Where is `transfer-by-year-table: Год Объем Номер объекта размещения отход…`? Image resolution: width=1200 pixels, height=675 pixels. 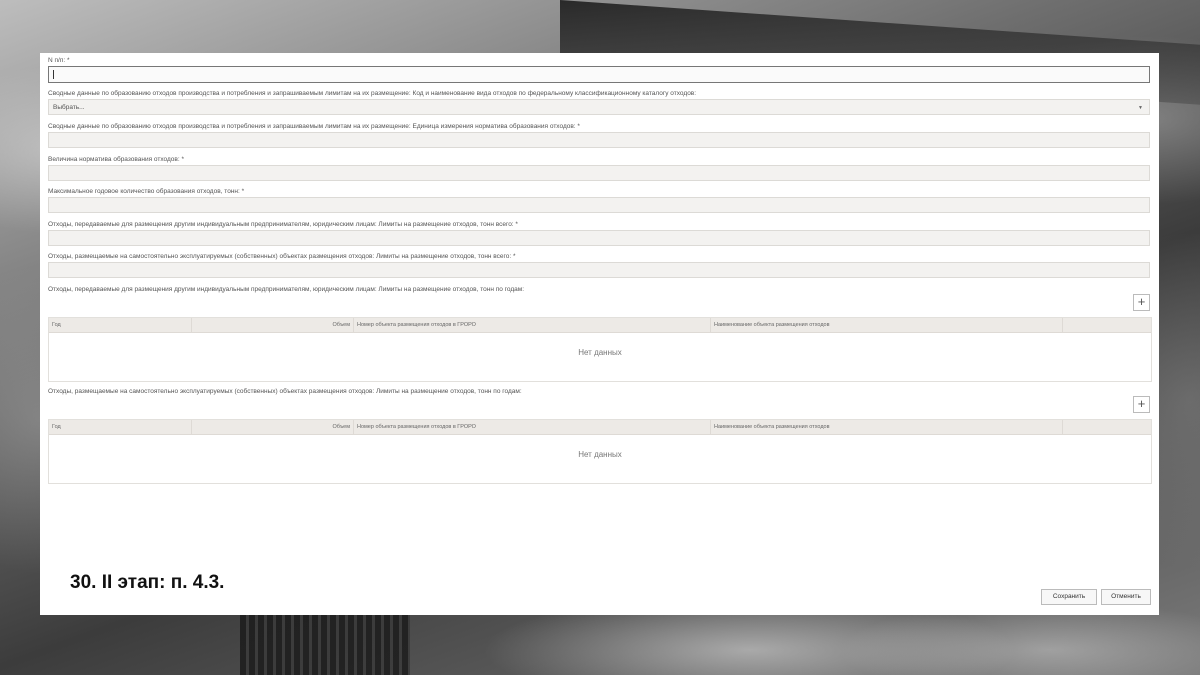
transfer-by-year-table: Год Объем Номер объекта размещения отход… is located at coordinates (600, 349).